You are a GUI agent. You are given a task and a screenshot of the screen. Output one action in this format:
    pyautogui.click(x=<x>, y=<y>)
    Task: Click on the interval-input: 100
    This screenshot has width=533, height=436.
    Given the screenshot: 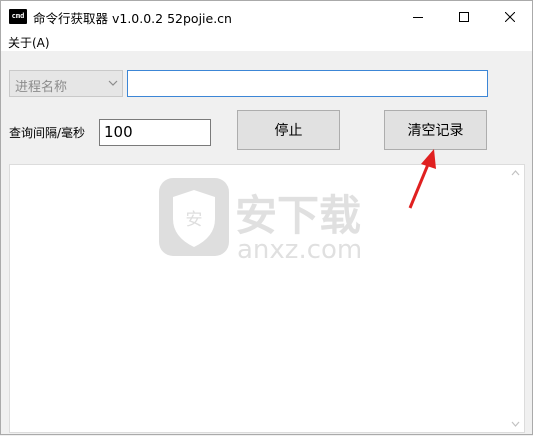 What is the action you would take?
    pyautogui.click(x=155, y=132)
    